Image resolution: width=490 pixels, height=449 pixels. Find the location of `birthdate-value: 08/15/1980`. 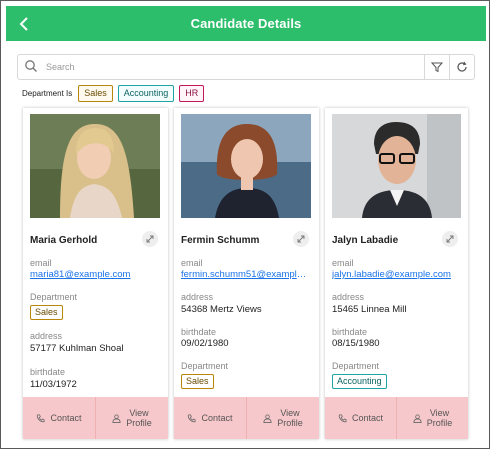

birthdate-value: 08/15/1980 is located at coordinates (356, 343).